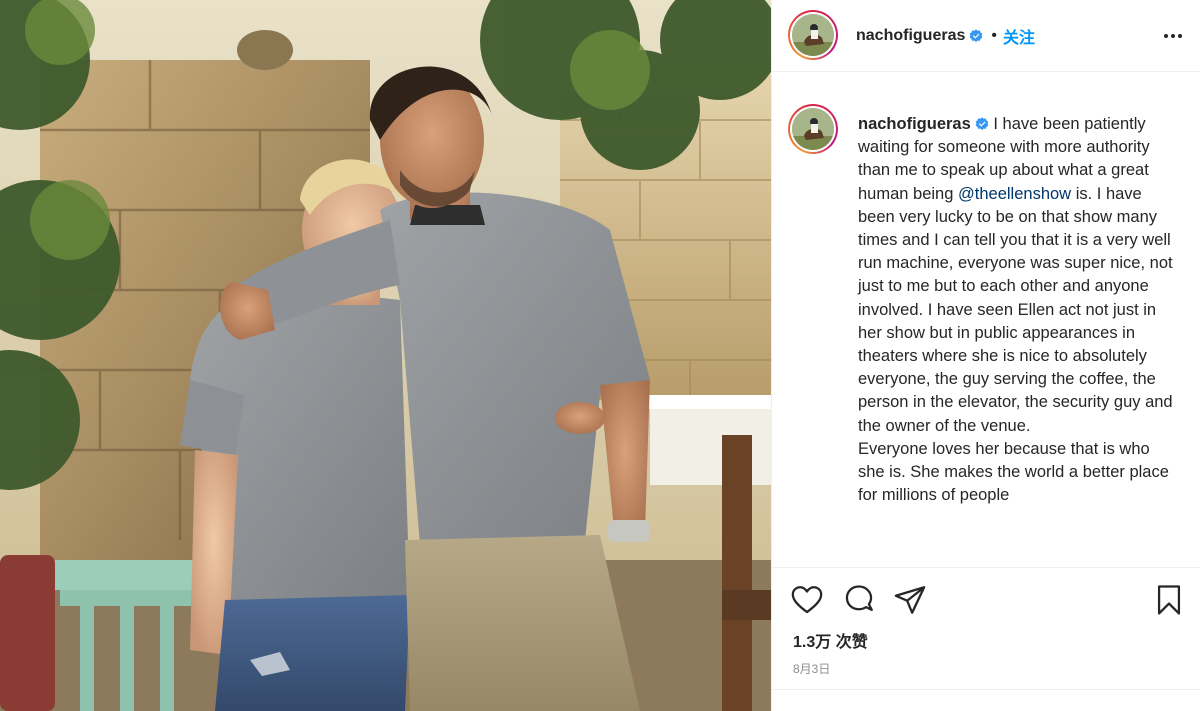 This screenshot has height=711, width=1200. What do you see at coordinates (807, 600) in the screenshot?
I see `heart-icon` at bounding box center [807, 600].